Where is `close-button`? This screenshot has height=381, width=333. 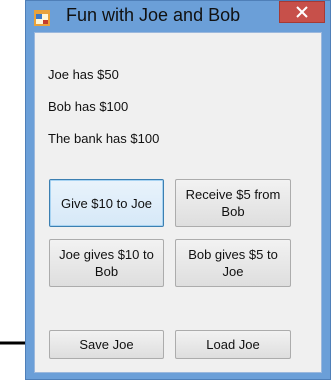 close-button is located at coordinates (302, 12).